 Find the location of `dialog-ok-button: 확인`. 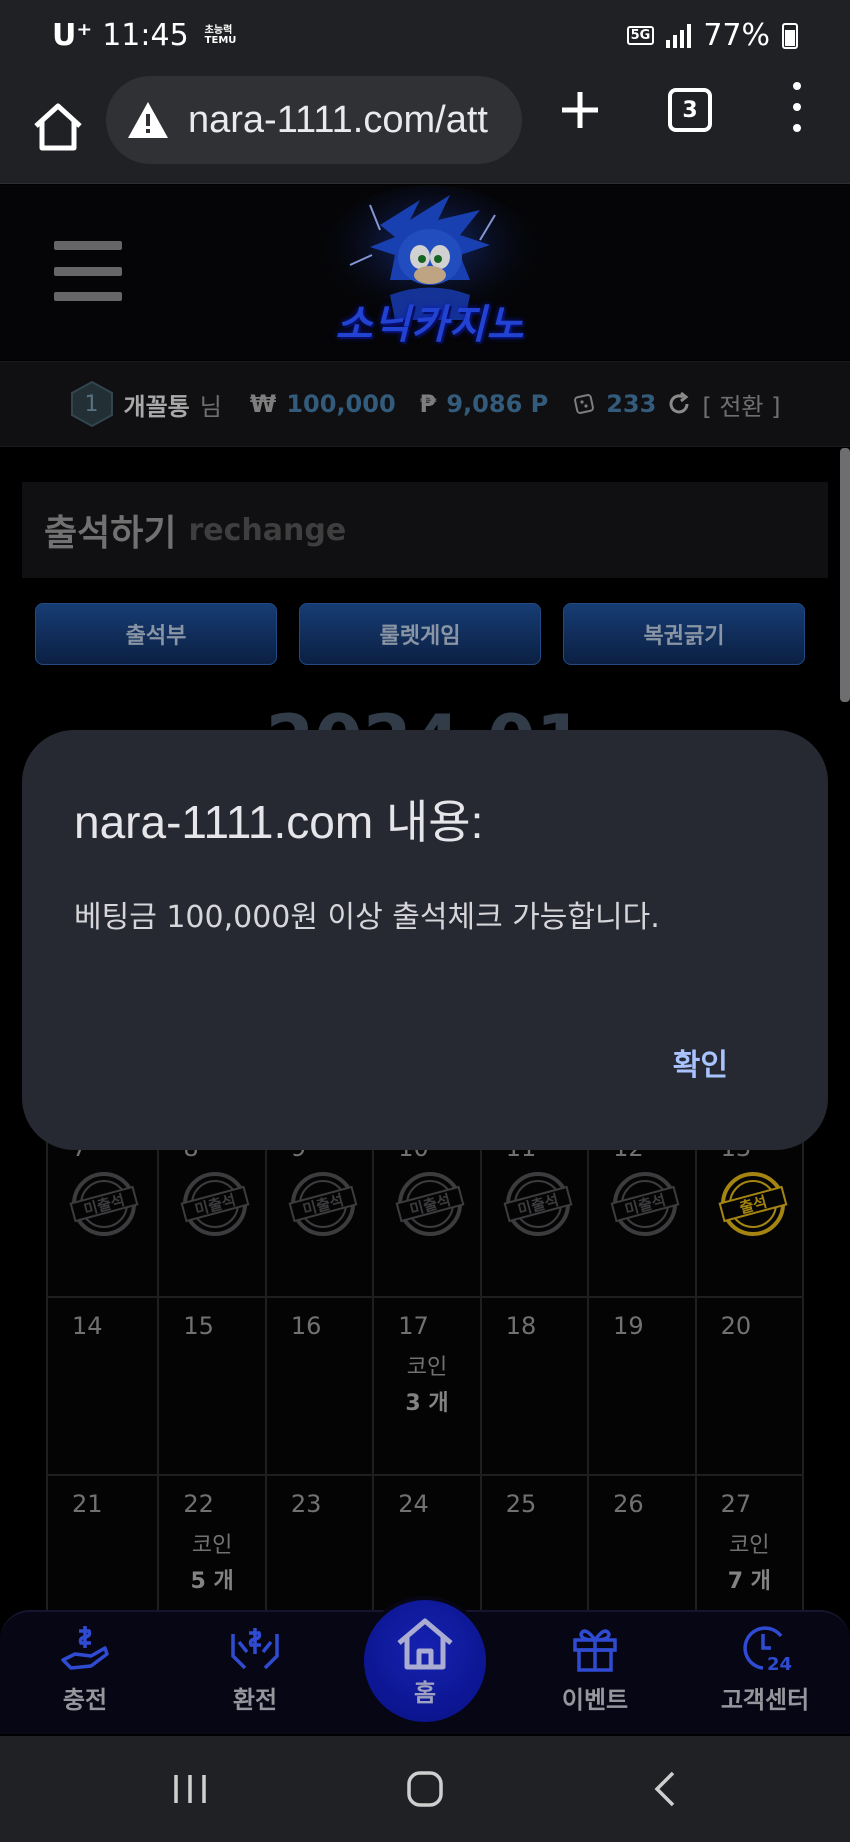

dialog-ok-button: 확인 is located at coordinates (700, 1062).